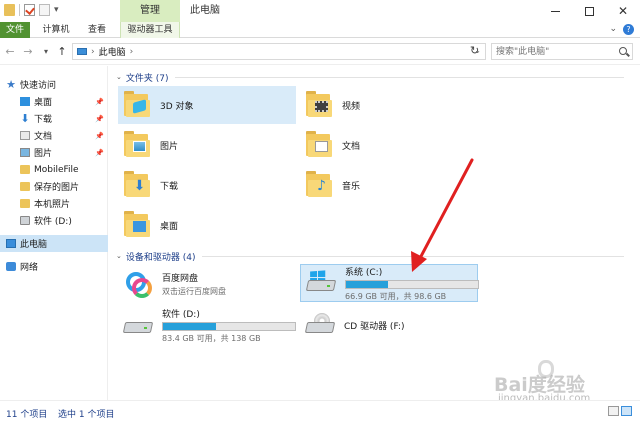 Image resolution: width=640 pixels, height=422 pixels. Describe the element at coordinates (389, 283) in the screenshot. I see `drive-c: 系统 (C:) 66.9 GB 可用，共 98.6 GB` at that location.